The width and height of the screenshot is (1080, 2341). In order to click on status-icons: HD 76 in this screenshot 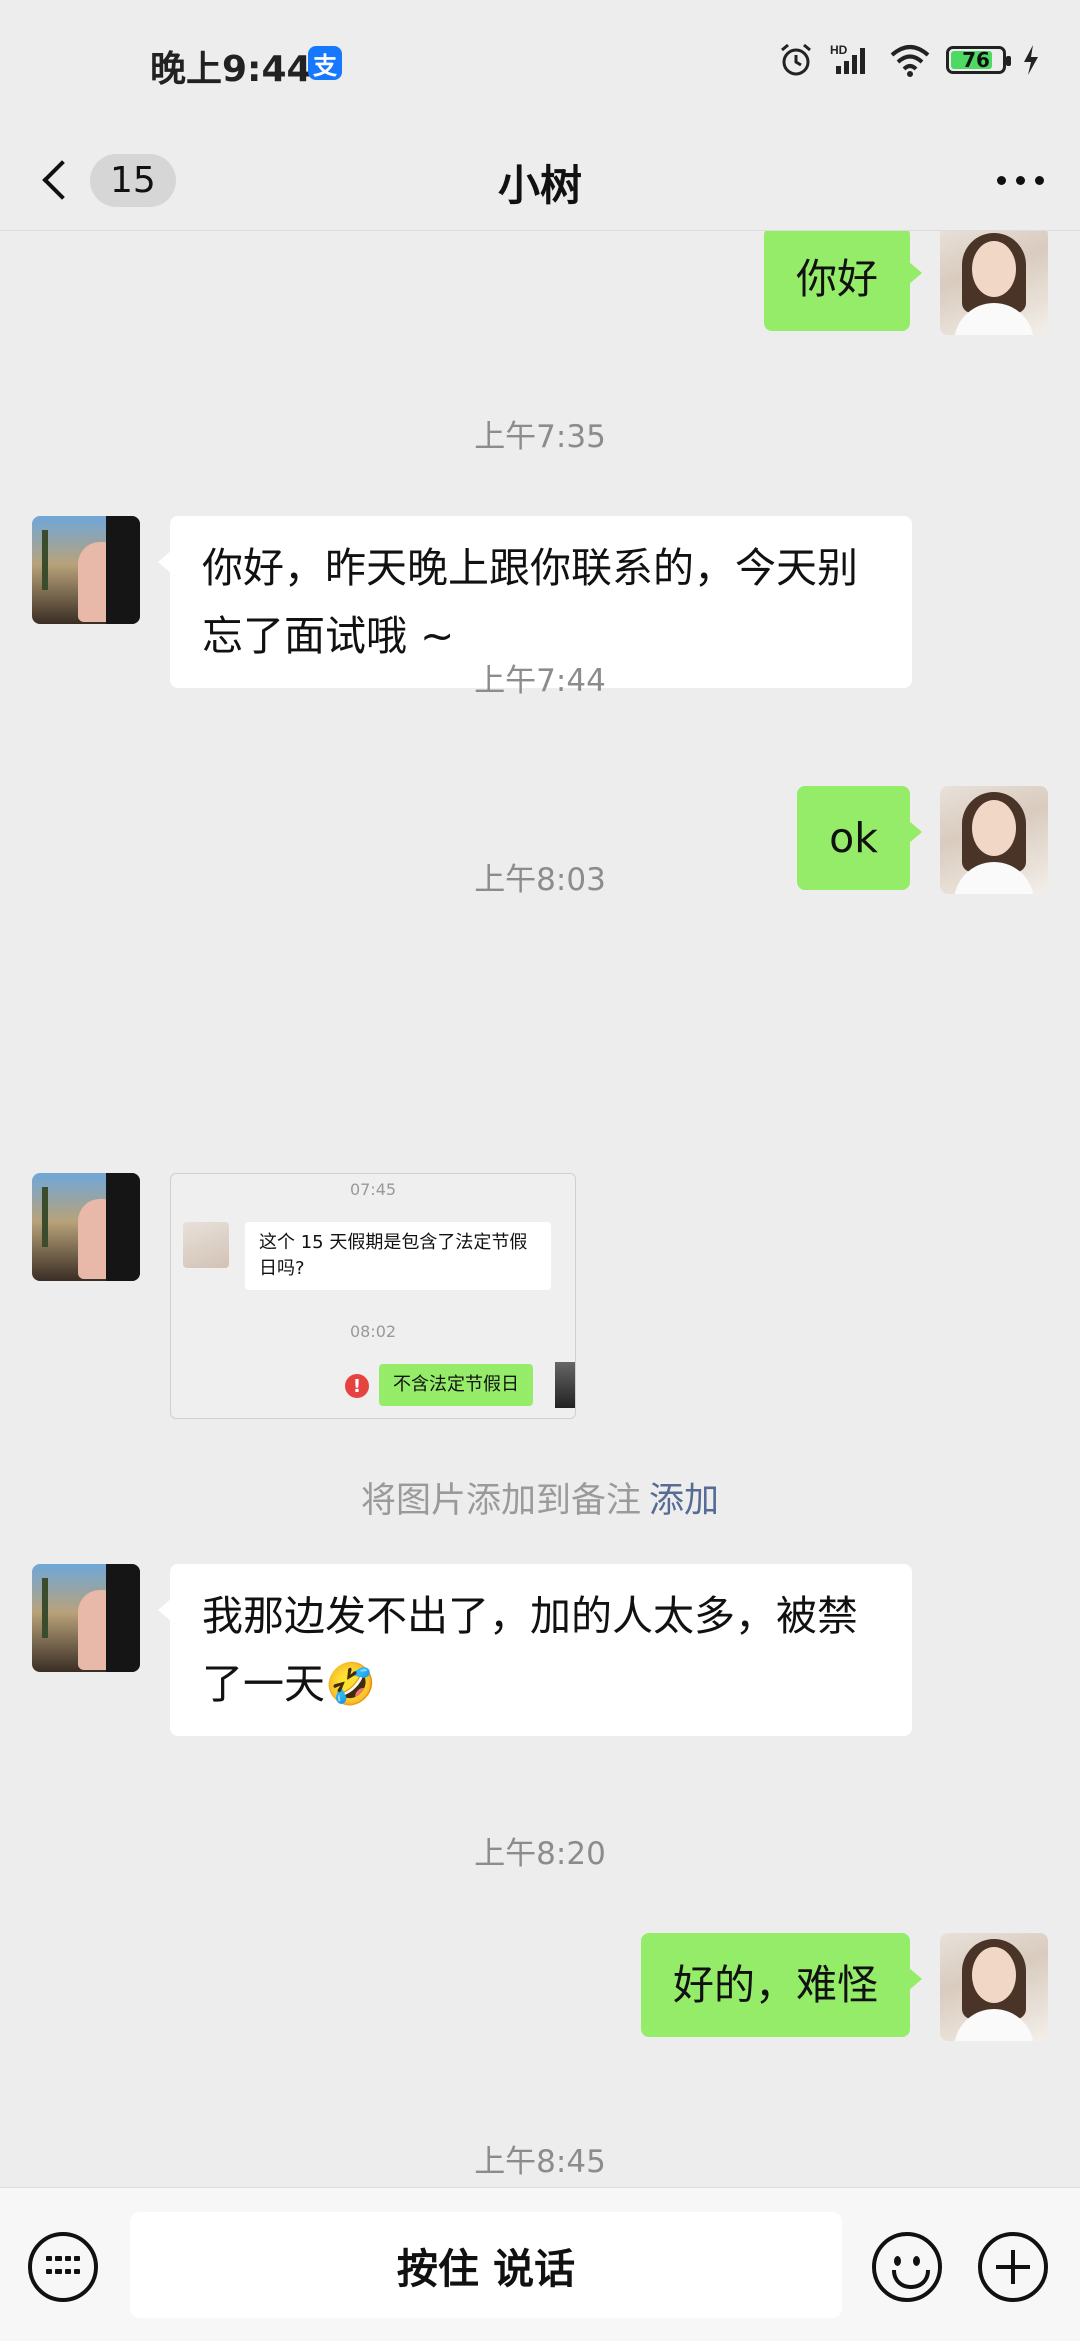, I will do `click(909, 60)`.